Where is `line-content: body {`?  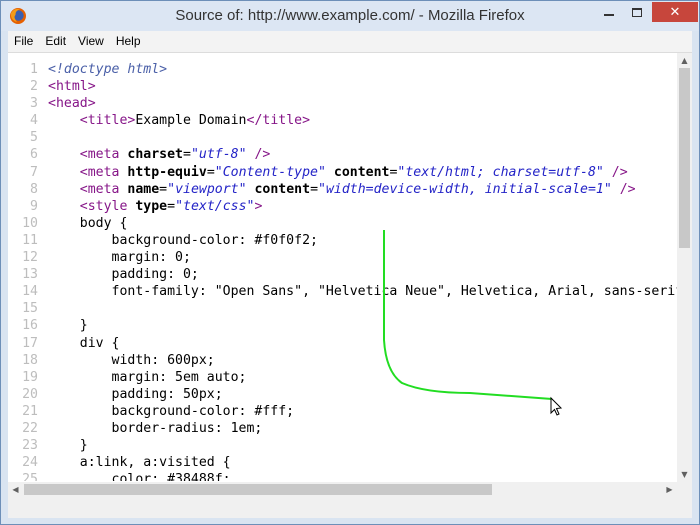 line-content: body { is located at coordinates (88, 223).